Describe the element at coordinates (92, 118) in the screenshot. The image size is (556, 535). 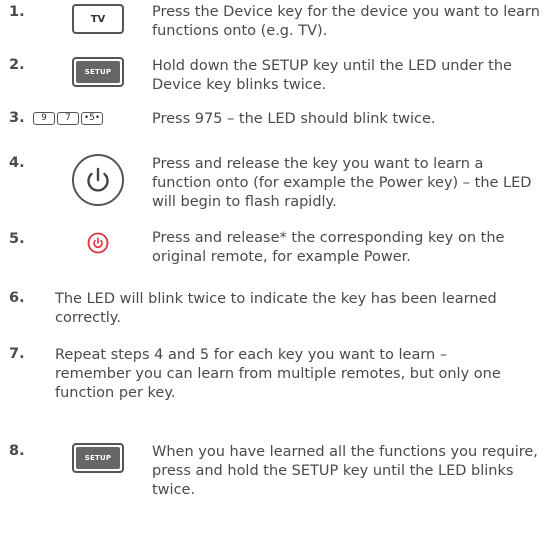
I see `key-5: •5•` at that location.